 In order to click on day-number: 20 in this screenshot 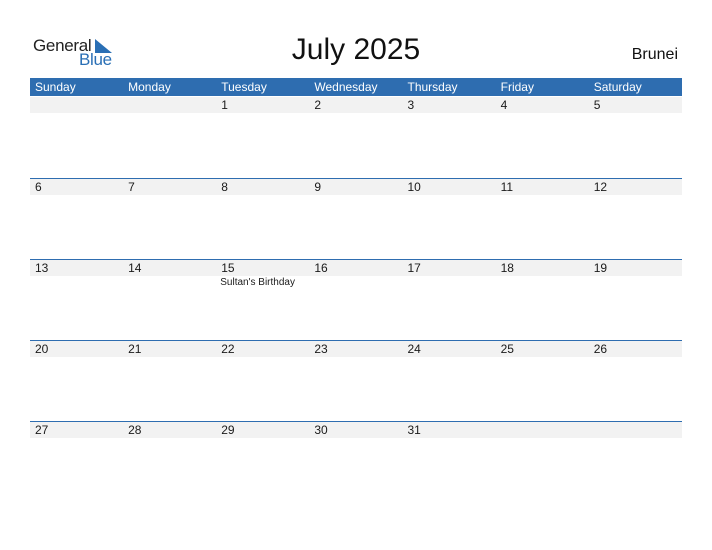, I will do `click(42, 349)`.